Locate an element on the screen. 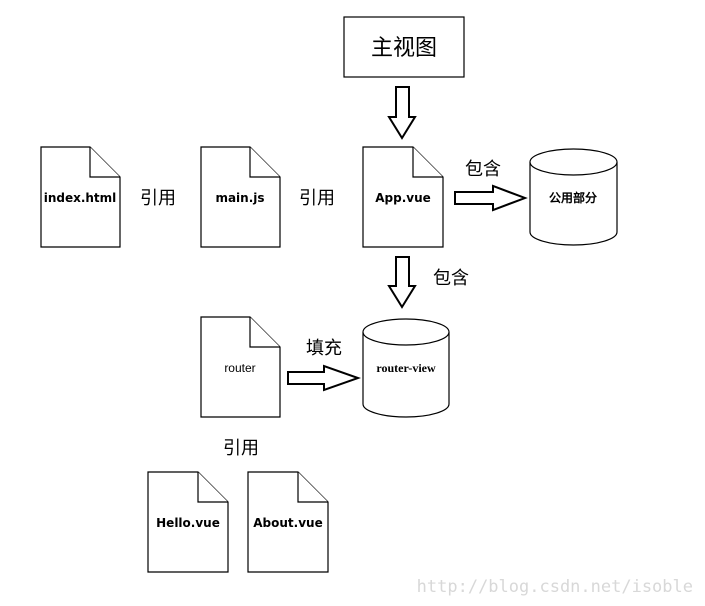 Image resolution: width=705 pixels, height=606 pixels. file-node-main-js: main.js is located at coordinates (240, 197).